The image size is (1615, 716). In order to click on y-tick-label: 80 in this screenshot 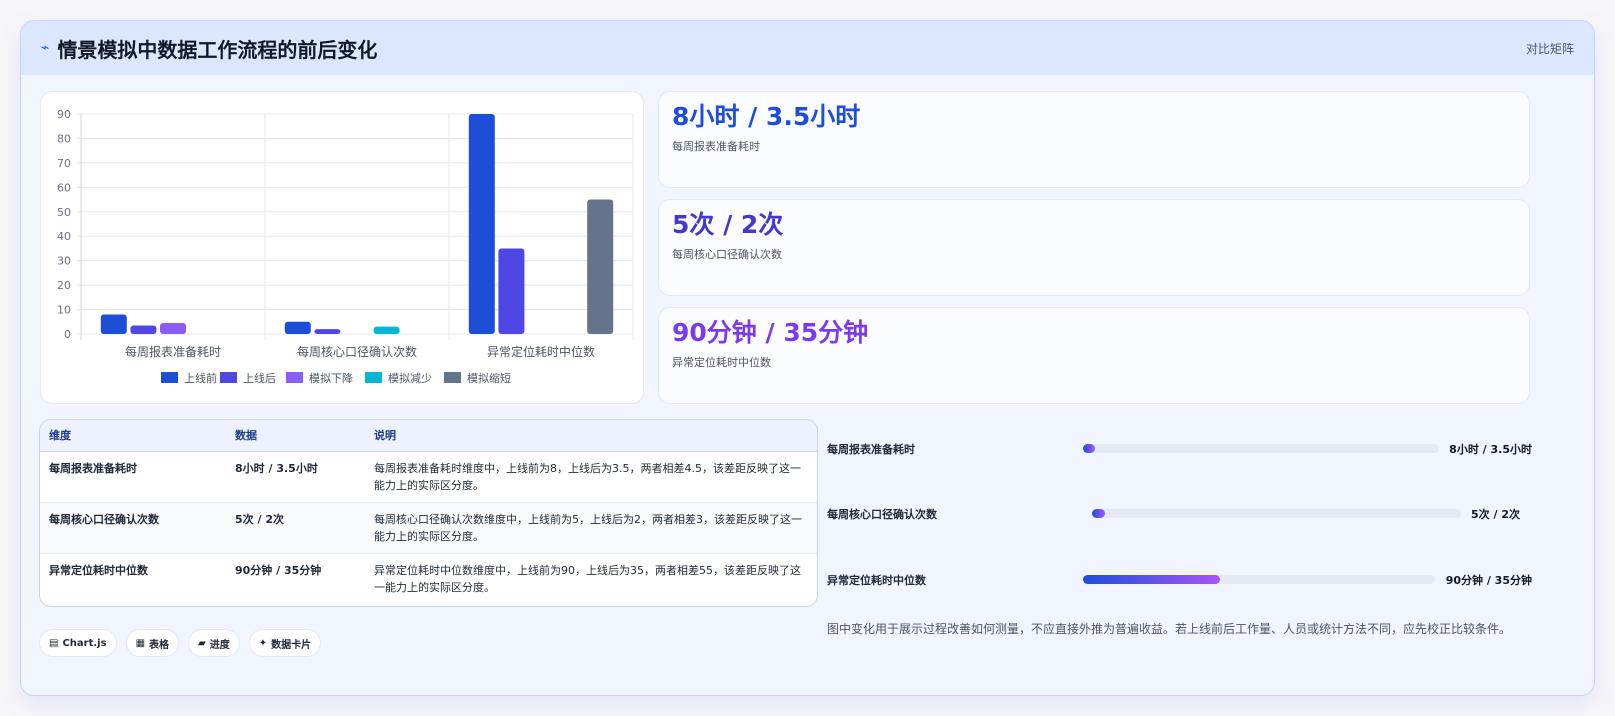, I will do `click(64, 138)`.